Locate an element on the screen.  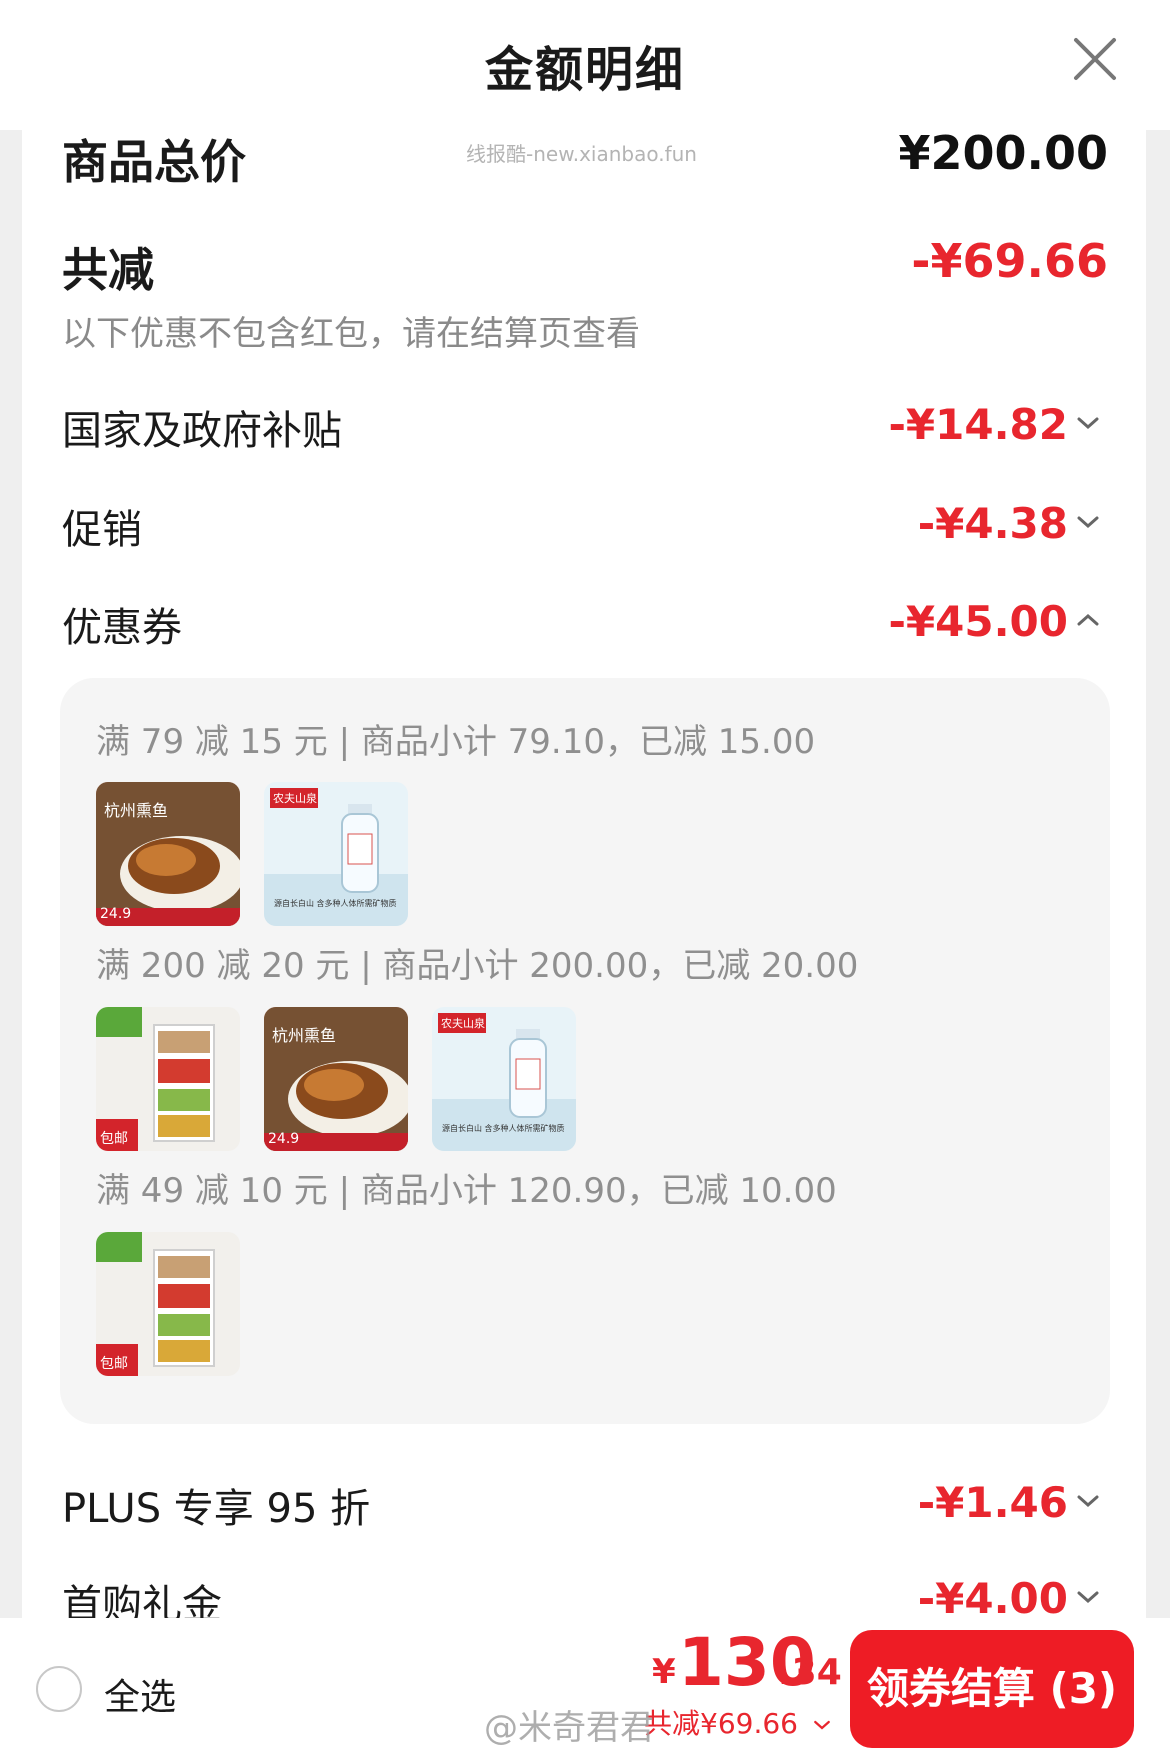
price-decimal: .34 is located at coordinates (810, 1672).